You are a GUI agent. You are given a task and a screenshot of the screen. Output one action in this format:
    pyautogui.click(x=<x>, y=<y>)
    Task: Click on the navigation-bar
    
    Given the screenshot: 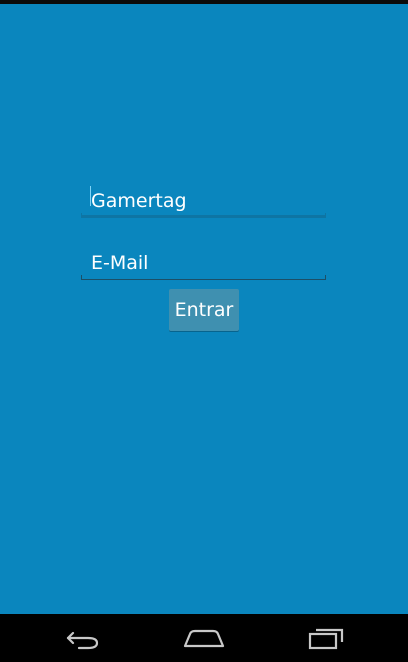 What is the action you would take?
    pyautogui.click(x=204, y=638)
    